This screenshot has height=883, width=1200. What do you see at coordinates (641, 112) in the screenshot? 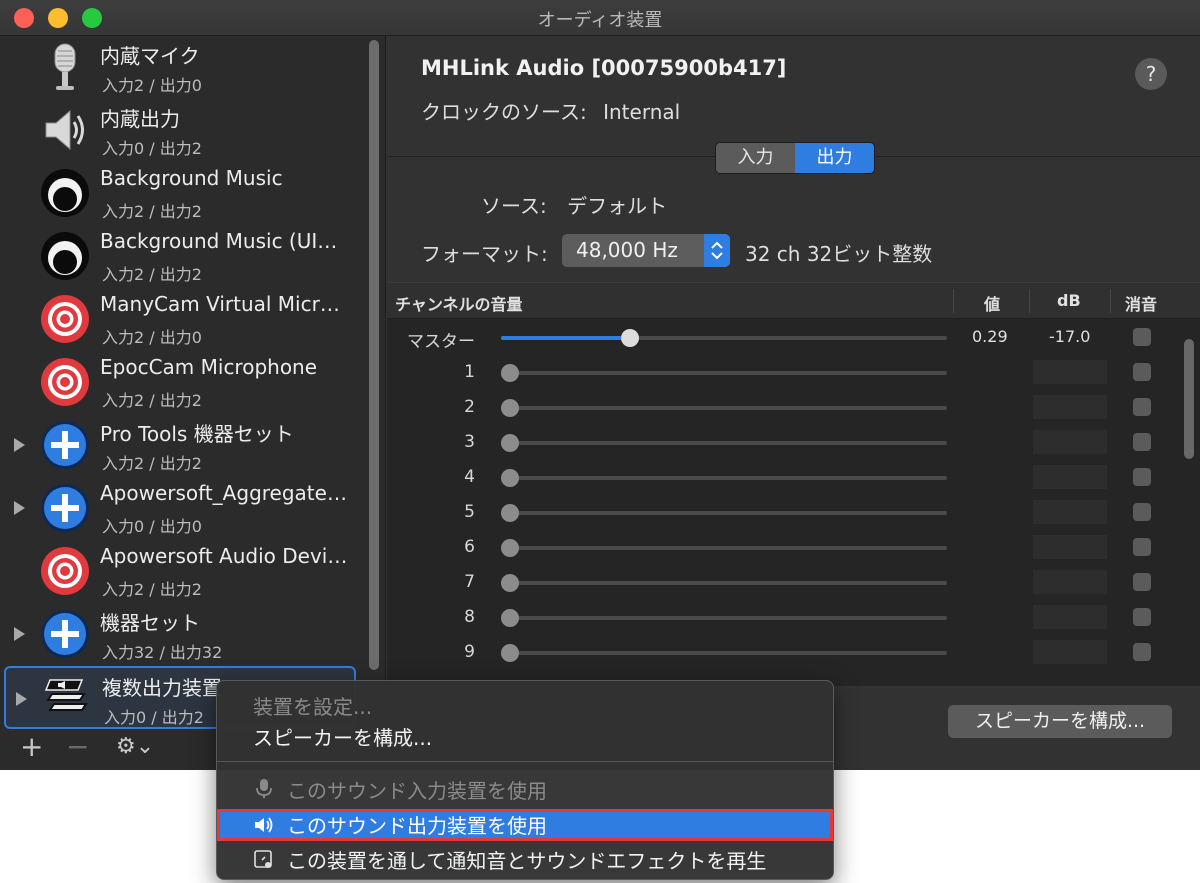
I see `clock-source-value: Internal` at bounding box center [641, 112].